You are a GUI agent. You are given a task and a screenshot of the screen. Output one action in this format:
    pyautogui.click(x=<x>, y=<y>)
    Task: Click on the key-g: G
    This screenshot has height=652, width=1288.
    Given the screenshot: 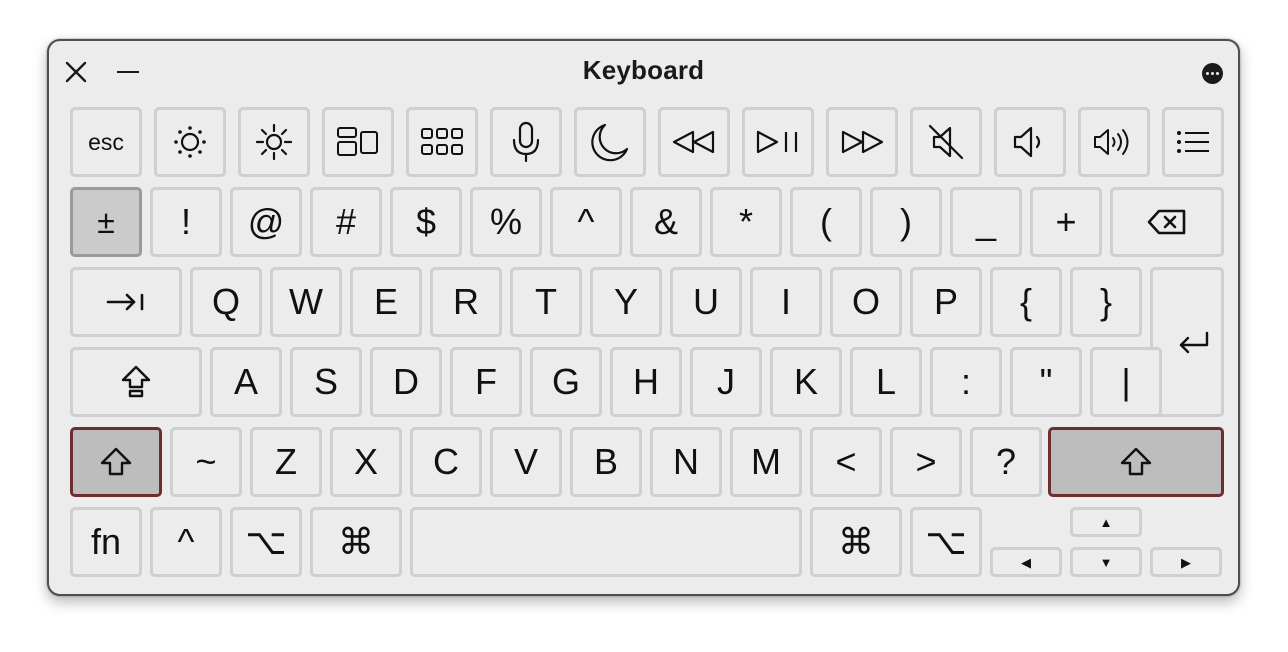 What is the action you would take?
    pyautogui.click(x=566, y=382)
    